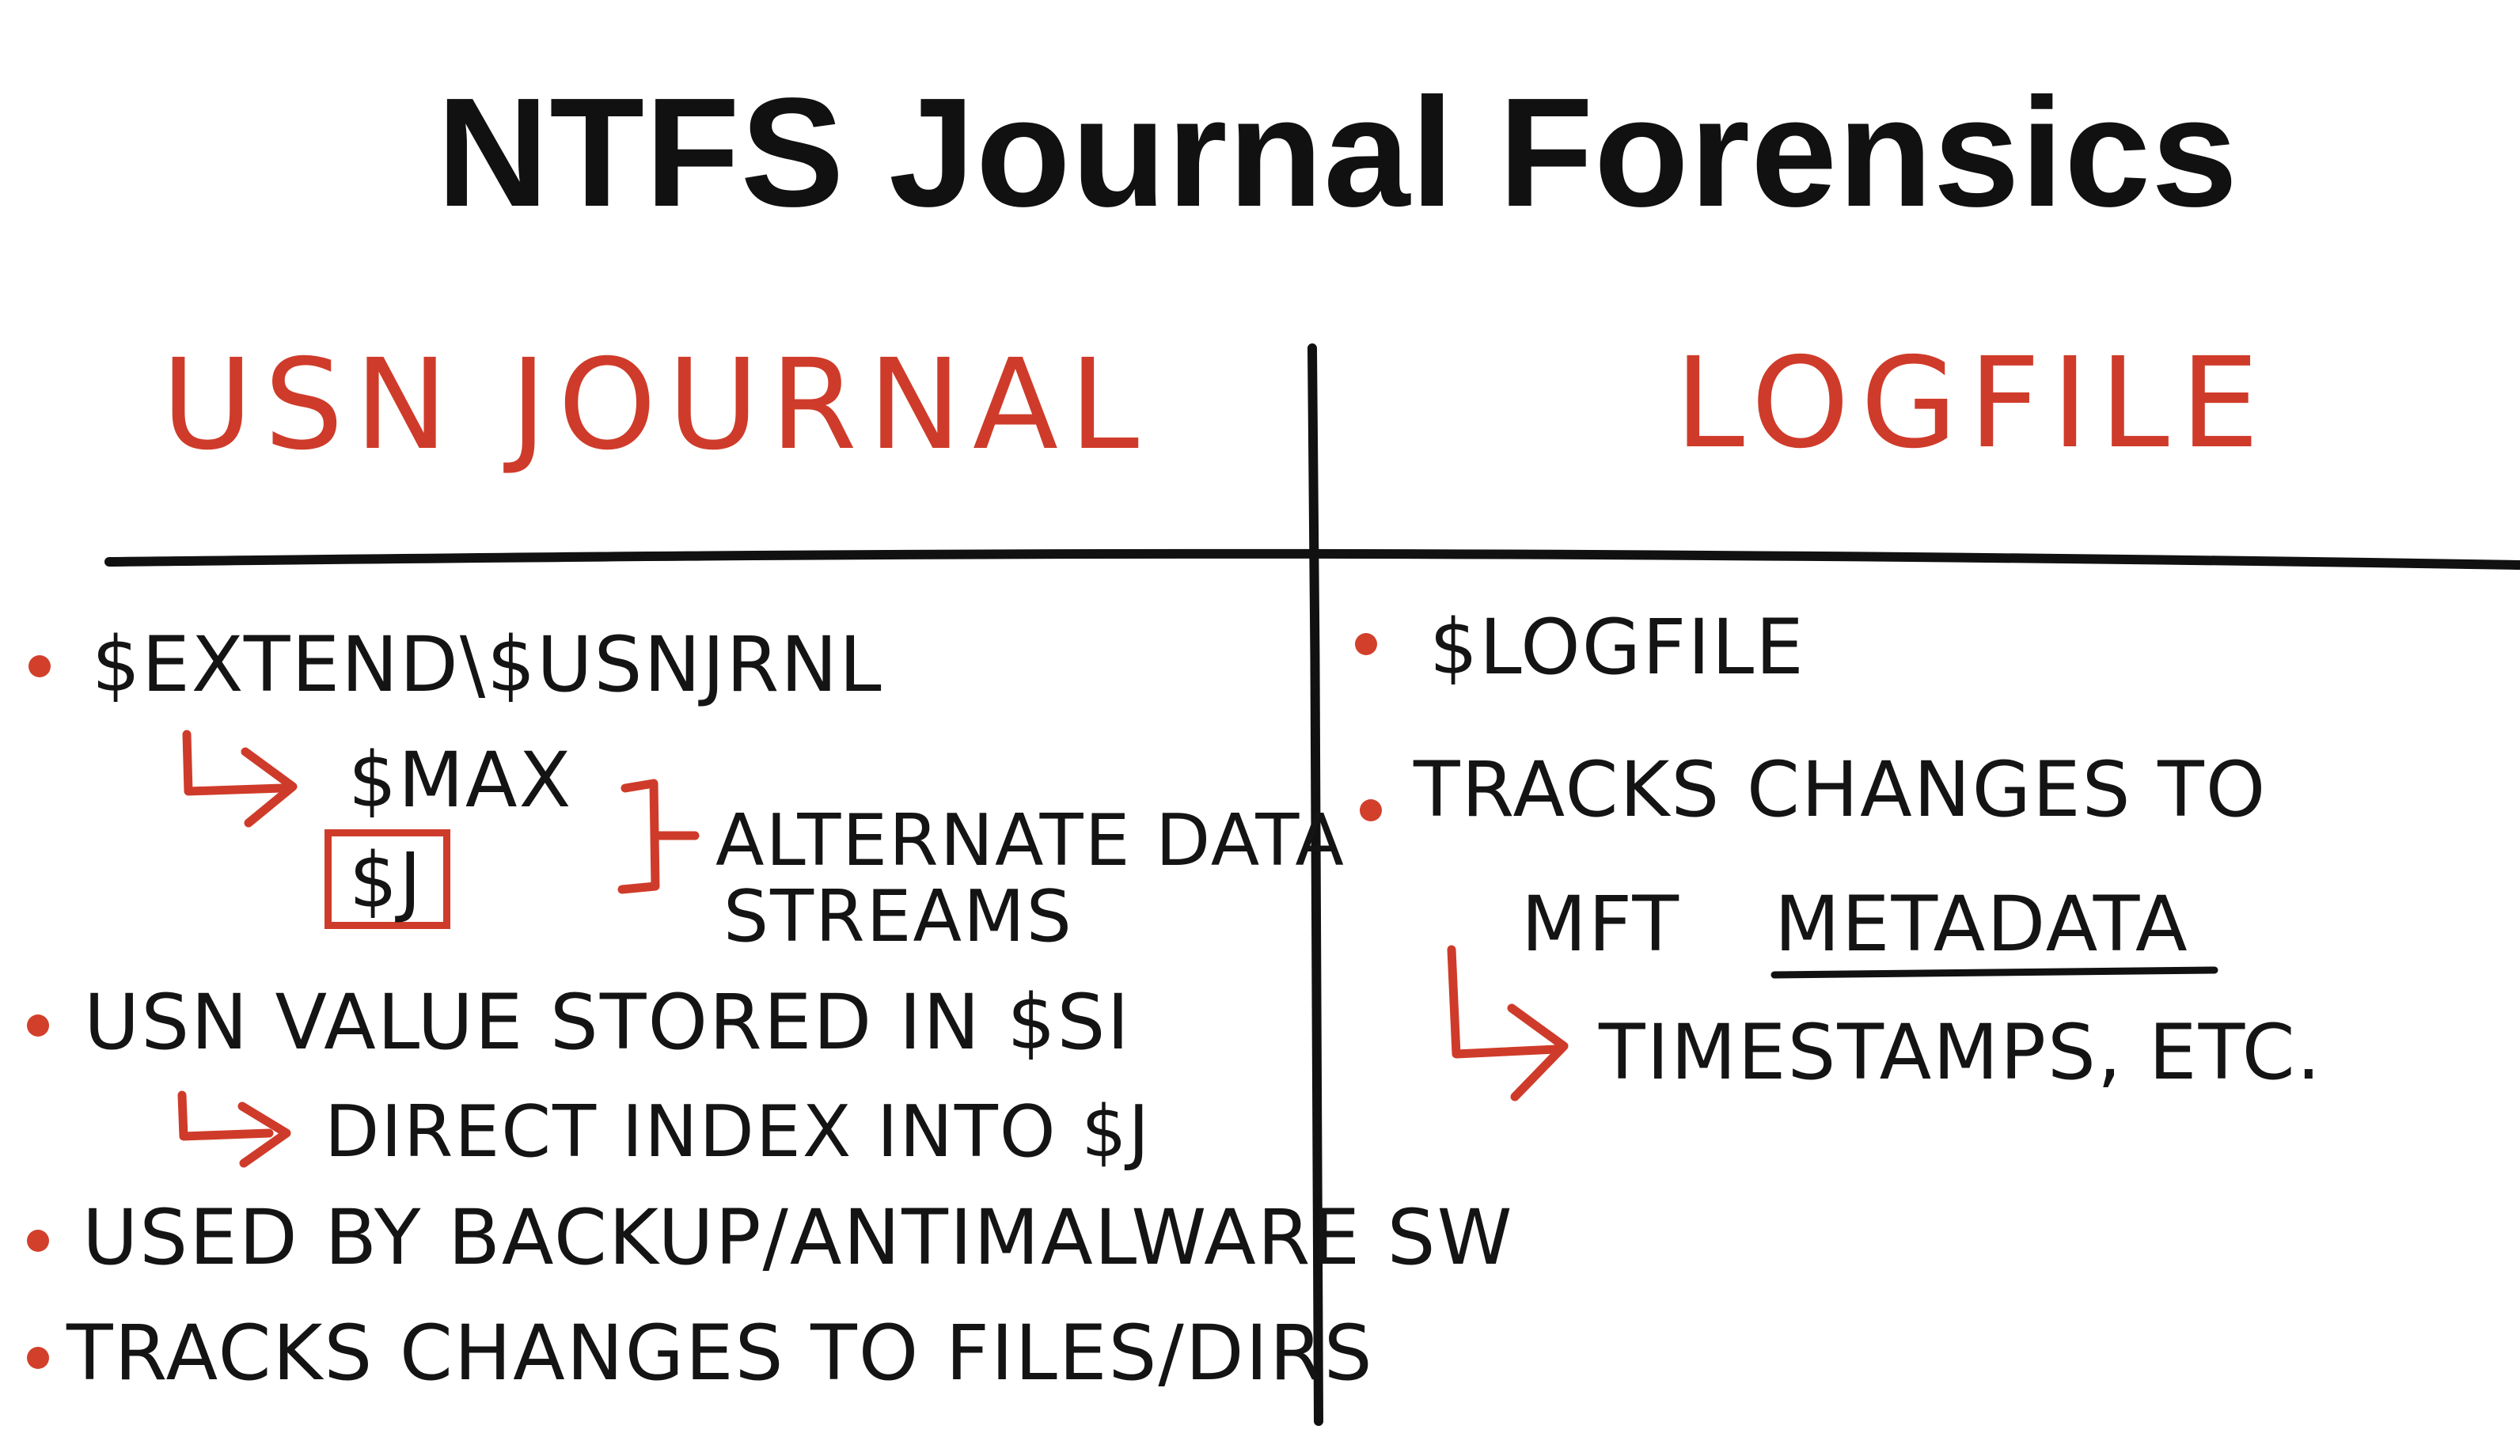 The image size is (2520, 1456). Describe the element at coordinates (607, 1022) in the screenshot. I see `list-item: USN VALUE STORED IN $SI` at that location.